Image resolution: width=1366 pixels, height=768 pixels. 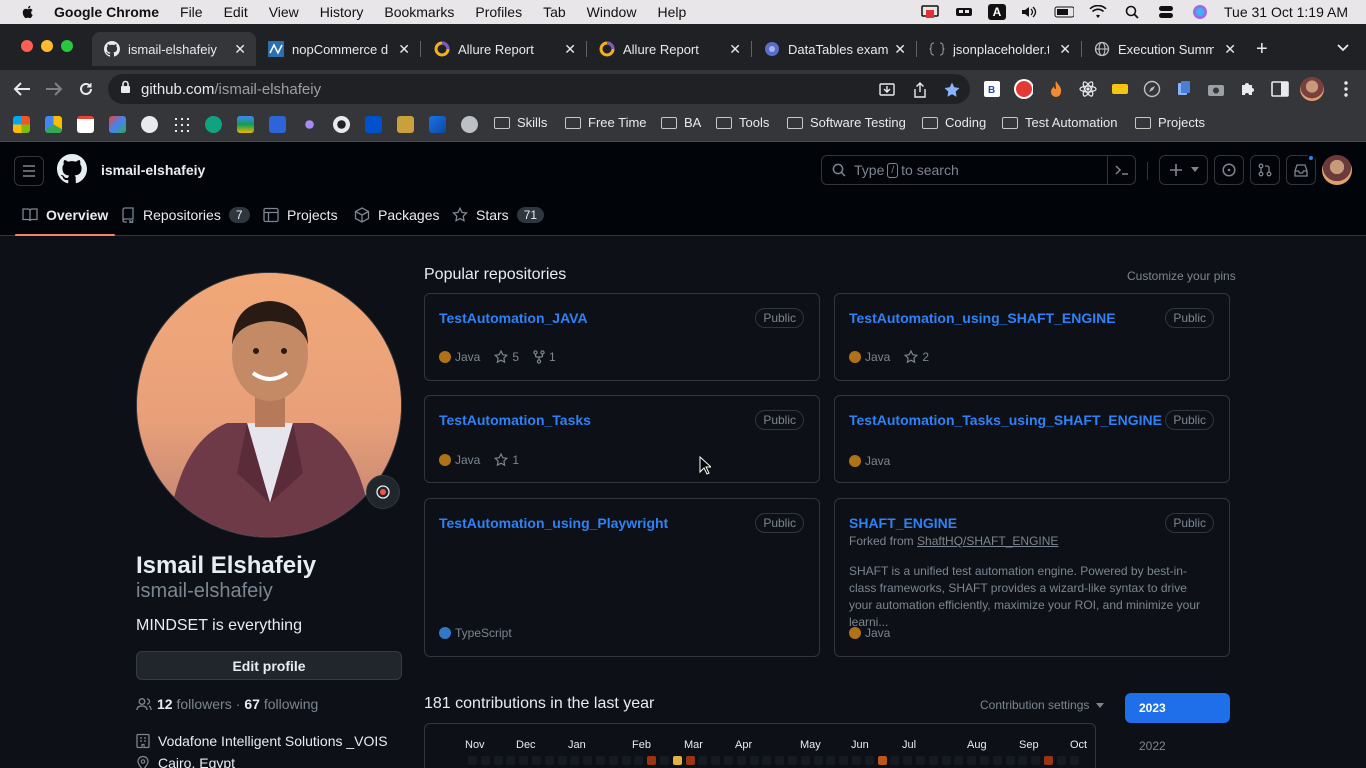 I want to click on user-avatar, so click(x=1337, y=170).